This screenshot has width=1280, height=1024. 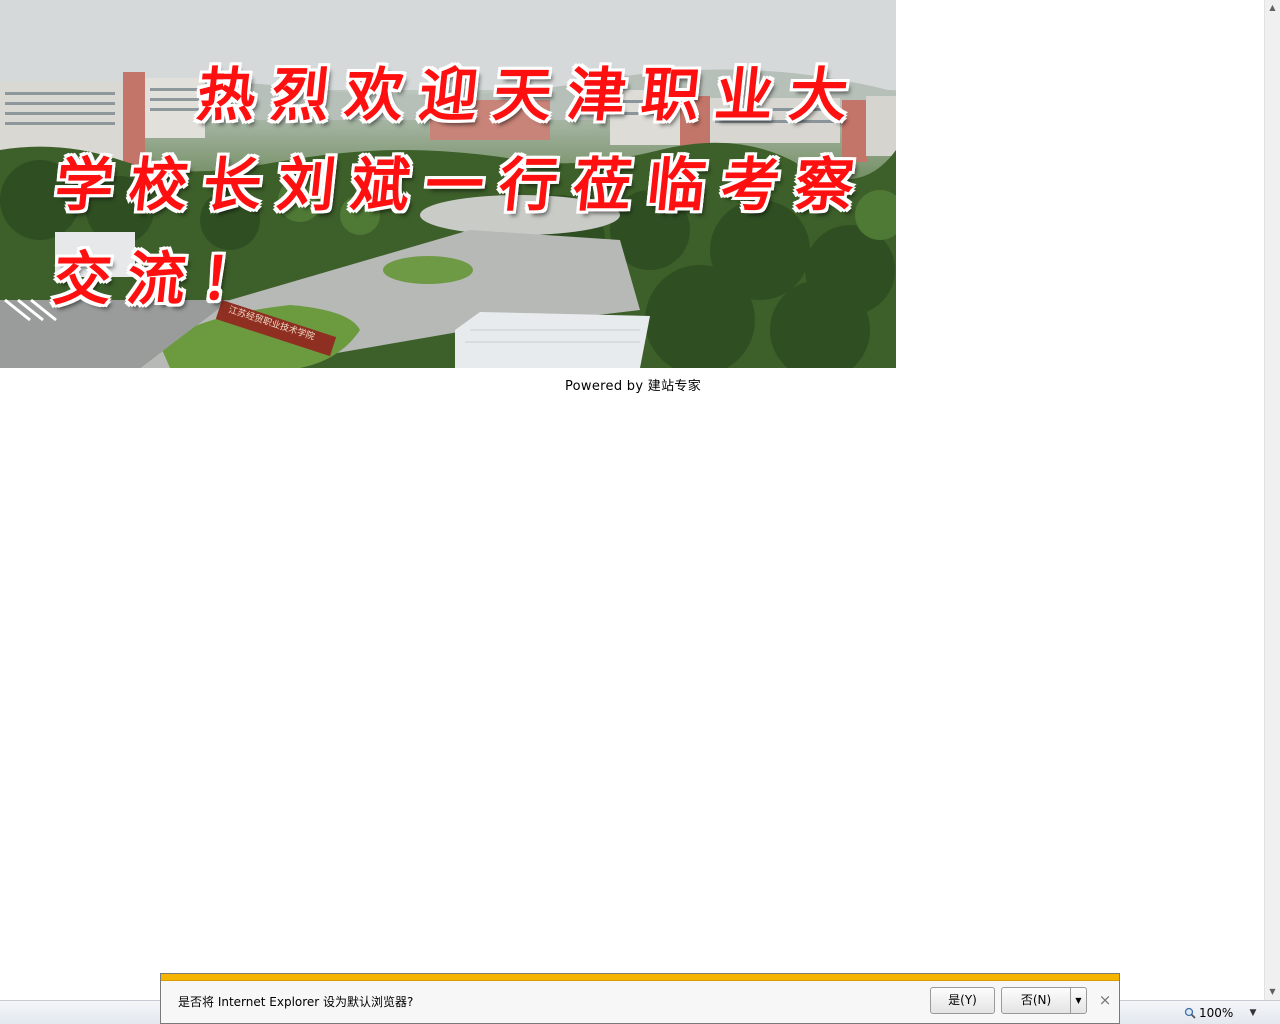 What do you see at coordinates (1190, 1013) in the screenshot?
I see `magnifier-icon` at bounding box center [1190, 1013].